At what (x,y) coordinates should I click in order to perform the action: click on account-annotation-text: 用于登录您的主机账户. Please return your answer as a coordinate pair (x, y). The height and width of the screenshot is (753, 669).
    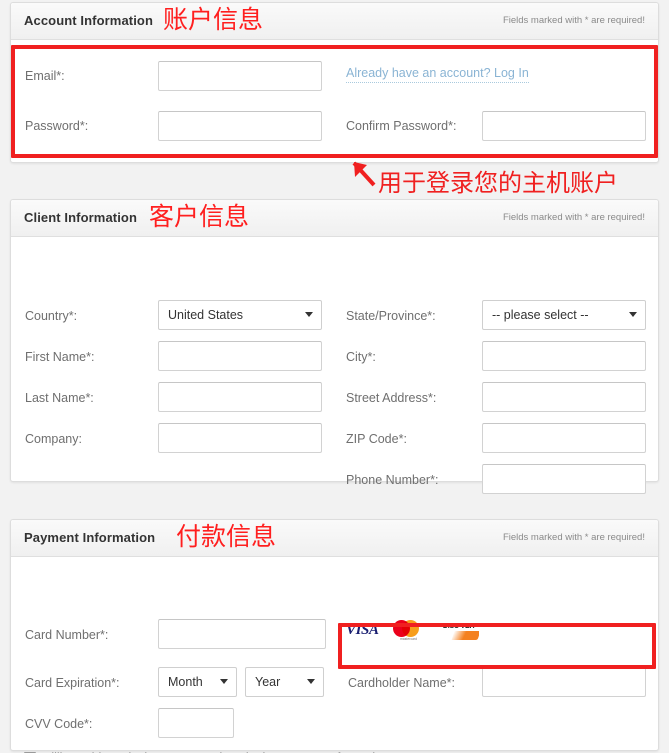
    Looking at the image, I should click on (498, 183).